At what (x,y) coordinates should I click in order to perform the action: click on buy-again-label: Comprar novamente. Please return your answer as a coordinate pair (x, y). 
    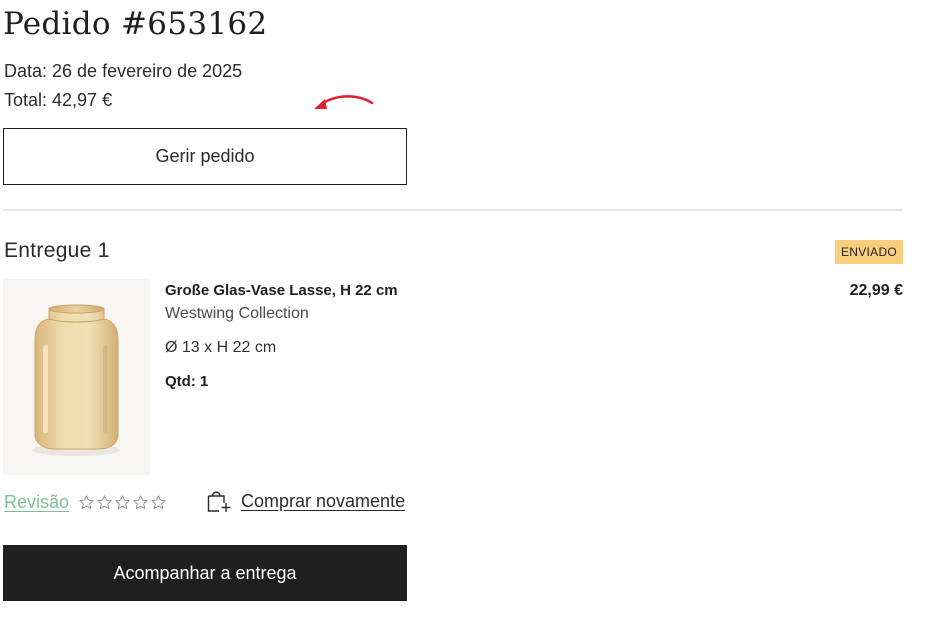
    Looking at the image, I should click on (323, 501).